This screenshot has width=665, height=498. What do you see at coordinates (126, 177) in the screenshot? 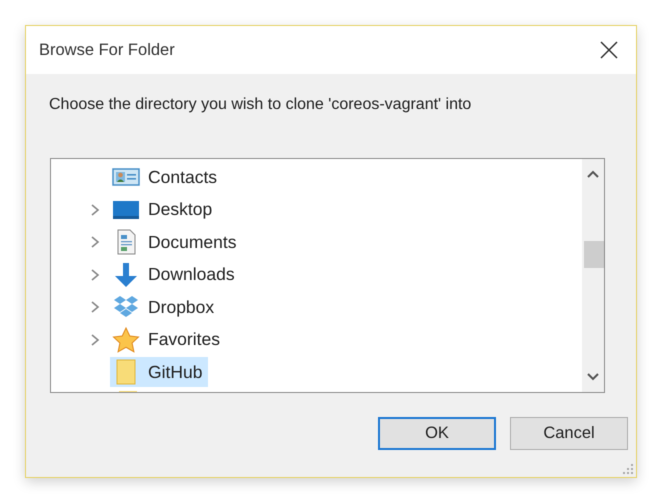
I see `contact-card-icon` at bounding box center [126, 177].